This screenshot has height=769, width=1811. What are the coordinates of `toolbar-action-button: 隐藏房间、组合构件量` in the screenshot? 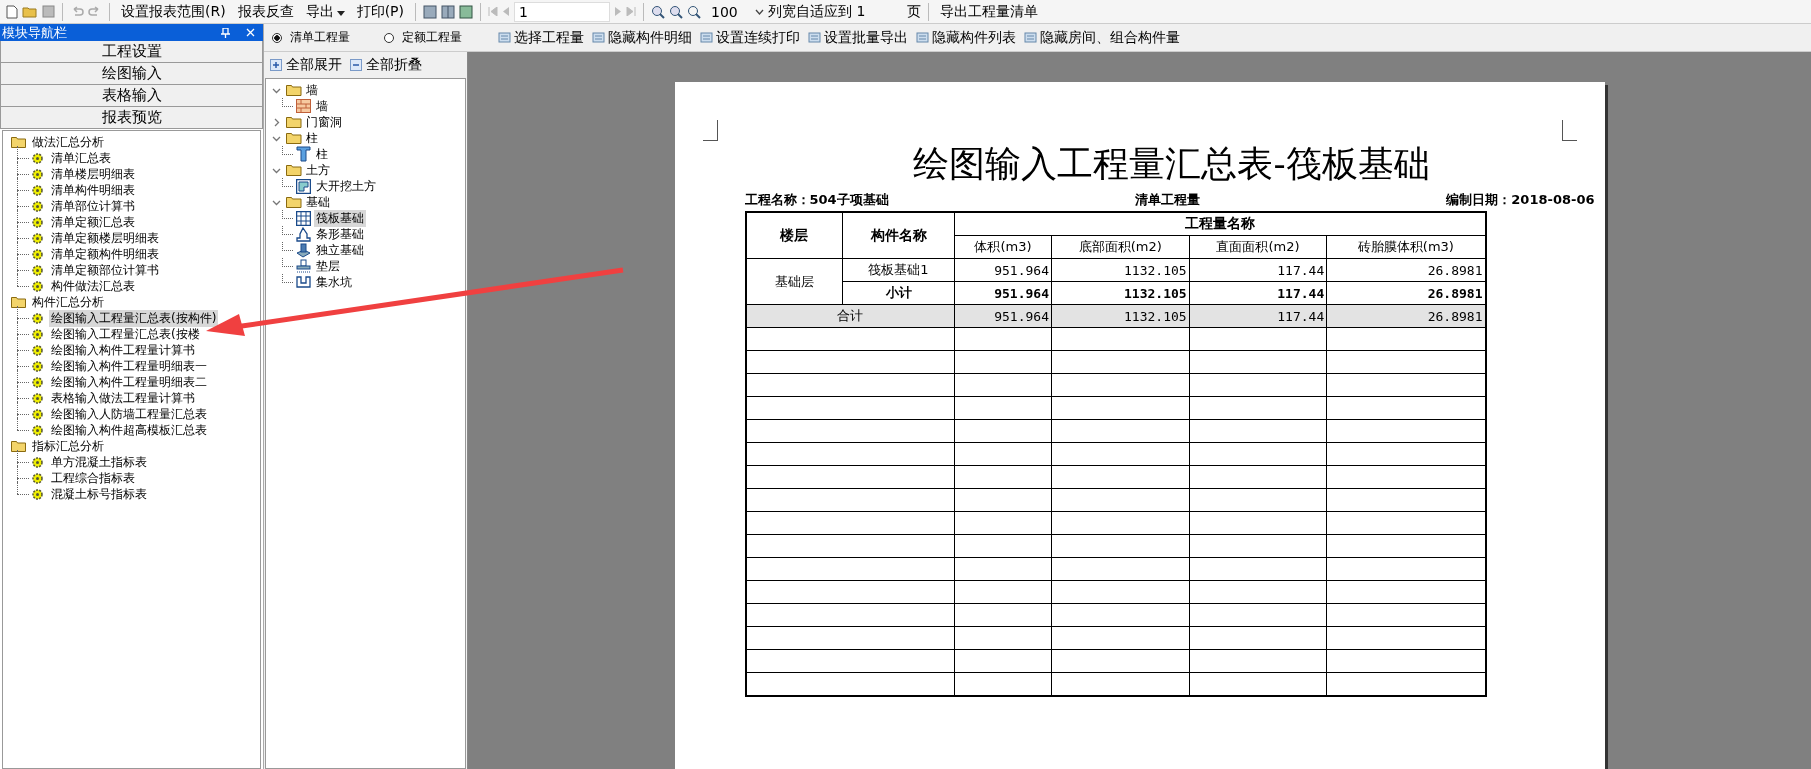 It's located at (1102, 37).